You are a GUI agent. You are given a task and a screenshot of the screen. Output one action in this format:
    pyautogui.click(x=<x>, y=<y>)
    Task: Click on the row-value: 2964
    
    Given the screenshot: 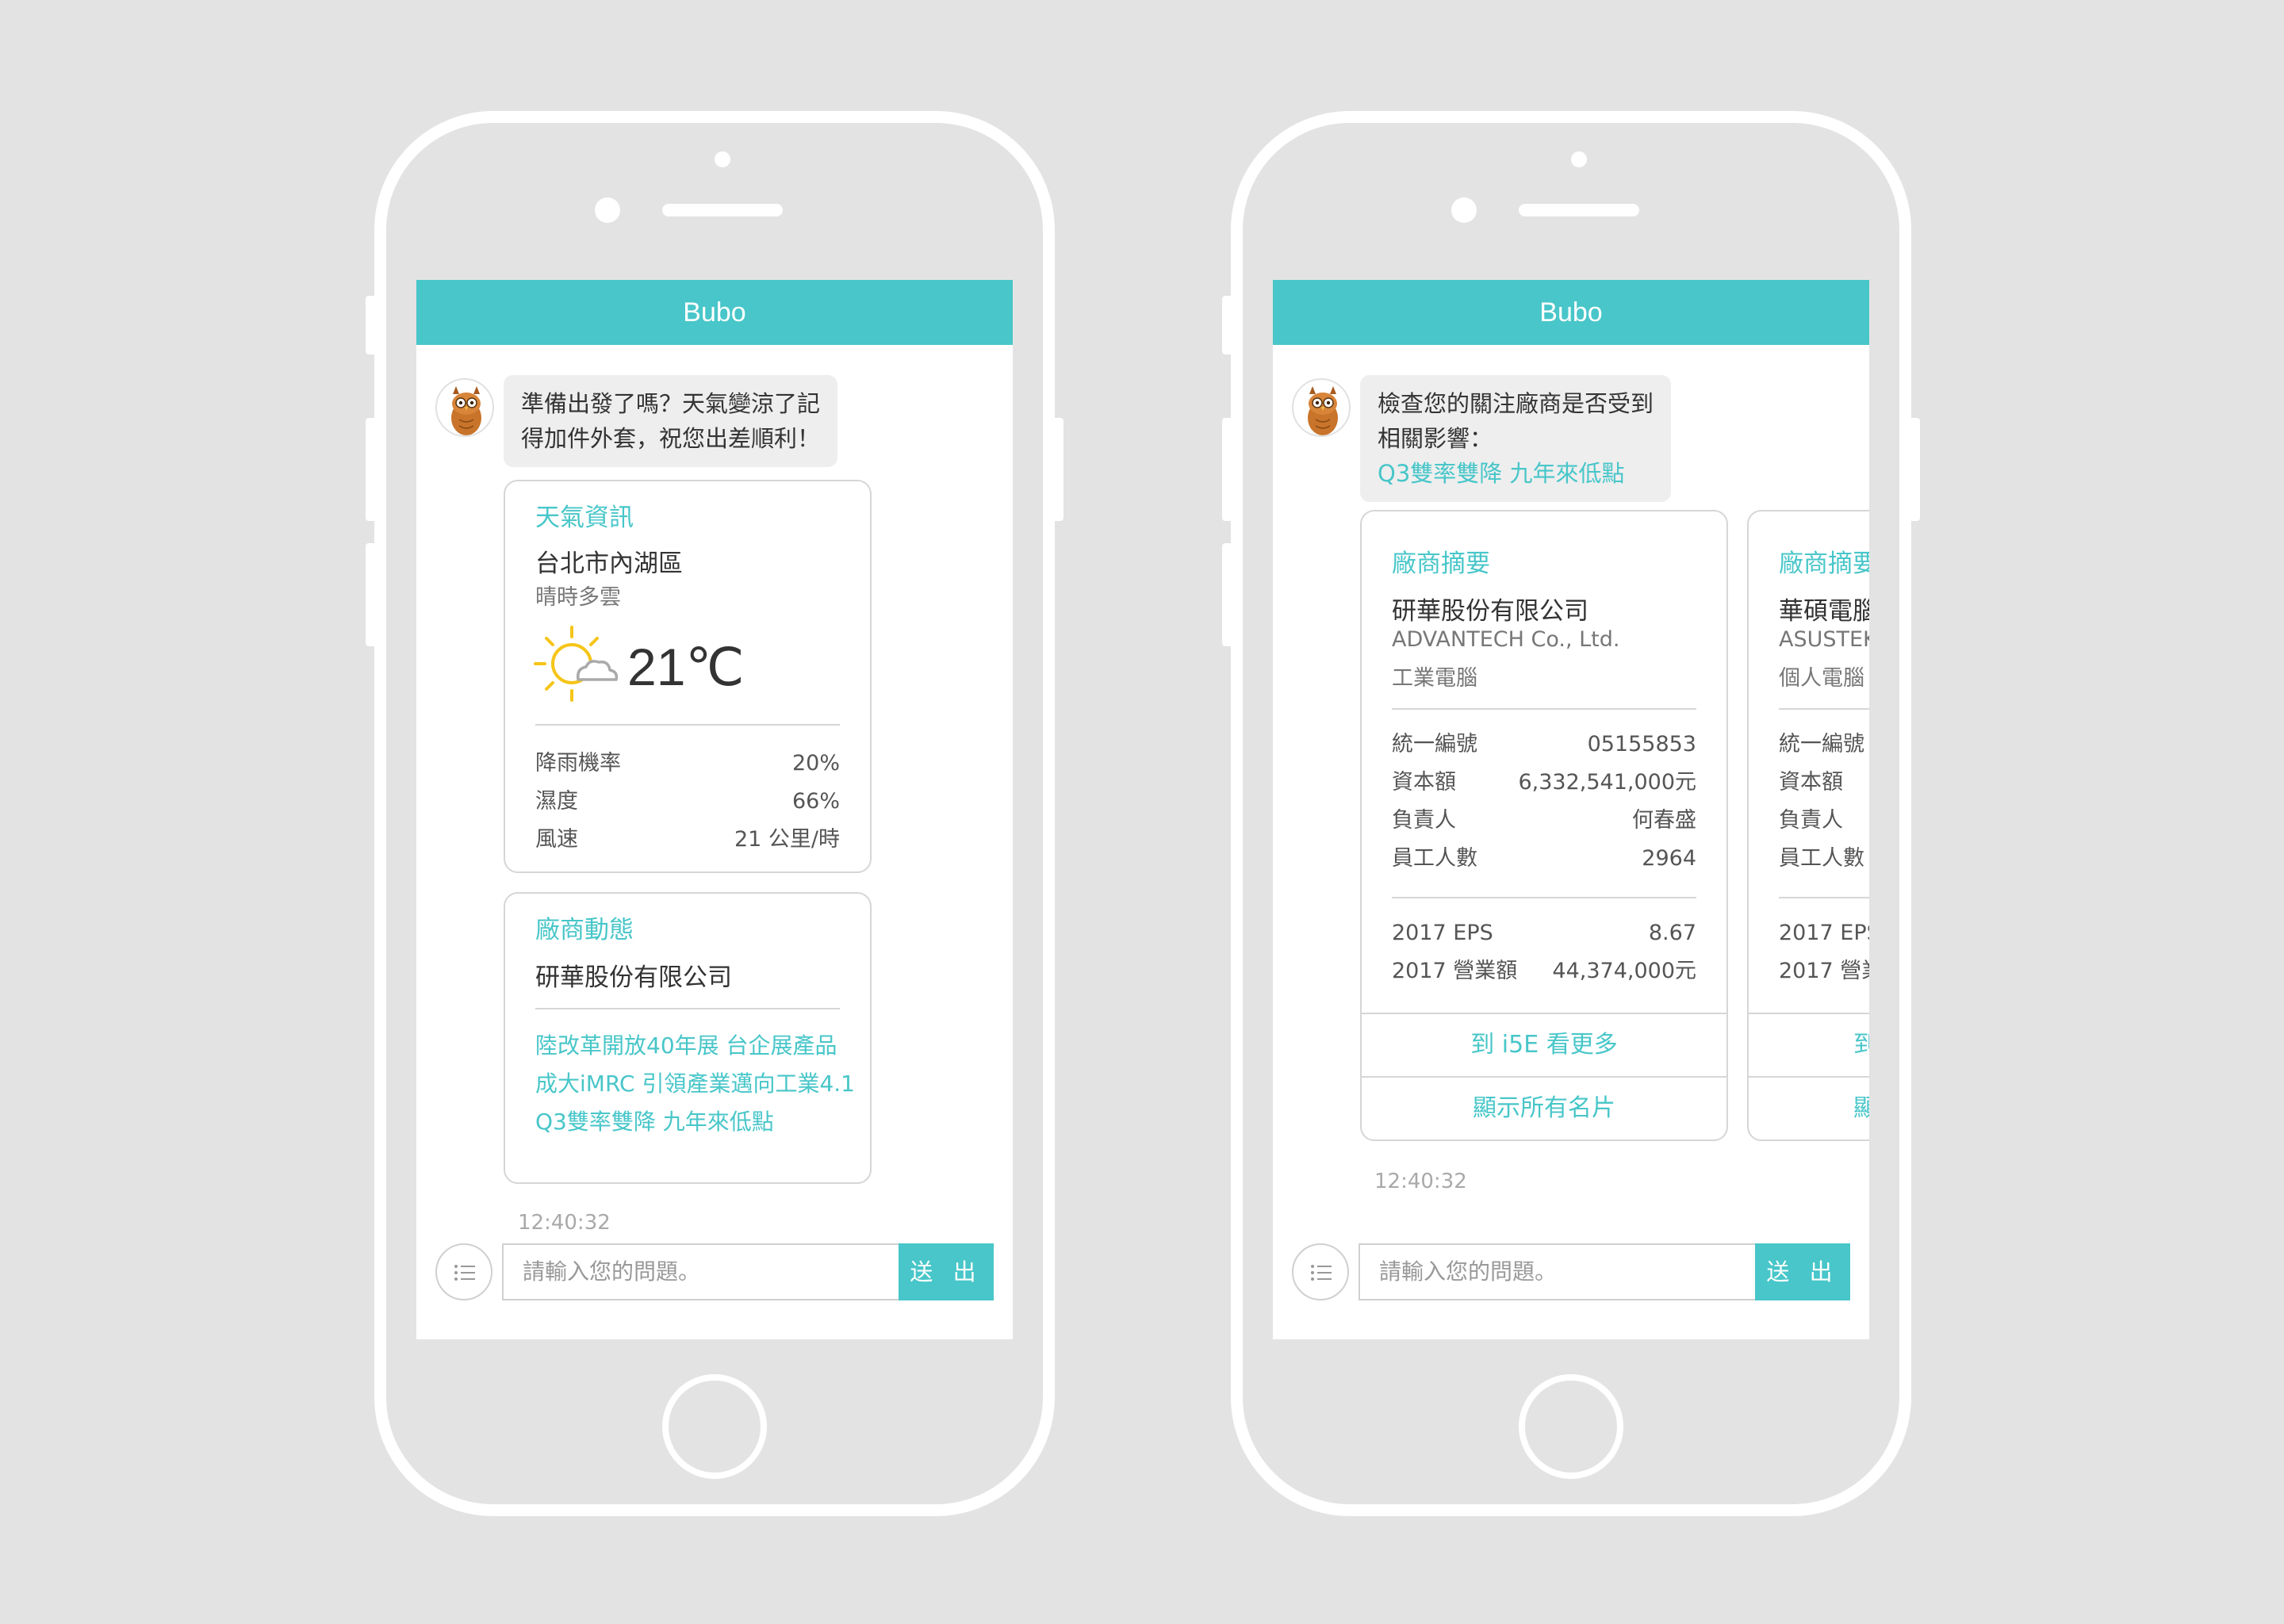 What is the action you would take?
    pyautogui.click(x=1669, y=859)
    